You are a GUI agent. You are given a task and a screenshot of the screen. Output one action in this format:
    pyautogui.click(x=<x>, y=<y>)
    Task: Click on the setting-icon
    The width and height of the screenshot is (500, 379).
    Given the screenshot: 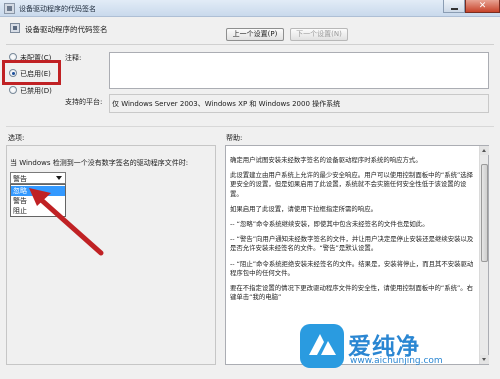 What is the action you would take?
    pyautogui.click(x=15, y=28)
    